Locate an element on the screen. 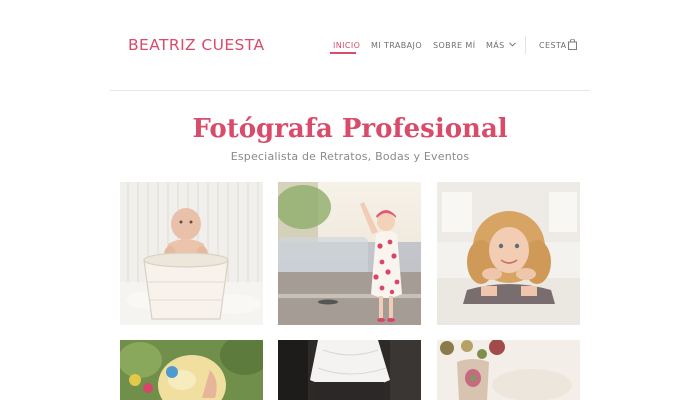 This screenshot has height=400, width=700. blonde-child-photo-image is located at coordinates (191, 370).